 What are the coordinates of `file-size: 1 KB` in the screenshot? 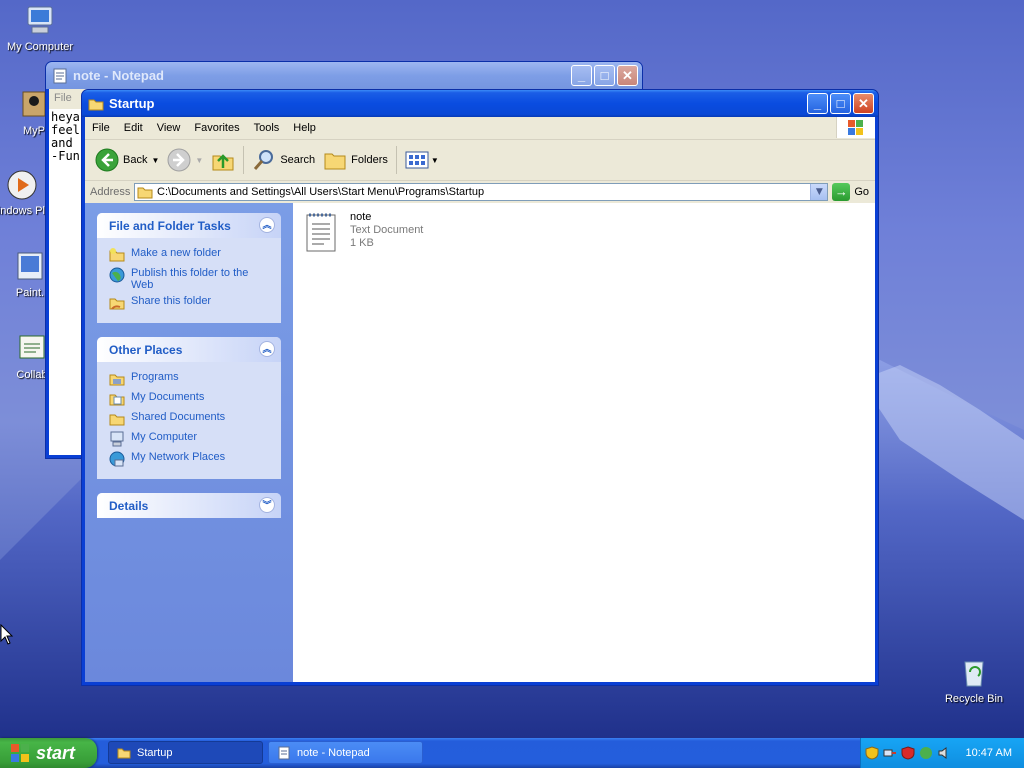 It's located at (362, 243).